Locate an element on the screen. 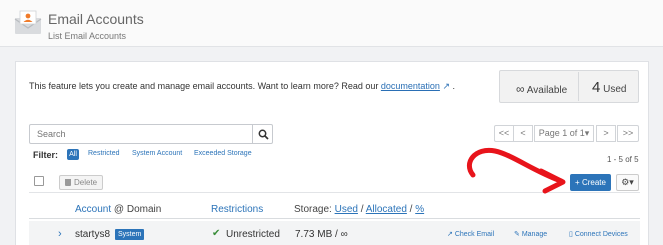  filter-label: Filter: is located at coordinates (46, 155).